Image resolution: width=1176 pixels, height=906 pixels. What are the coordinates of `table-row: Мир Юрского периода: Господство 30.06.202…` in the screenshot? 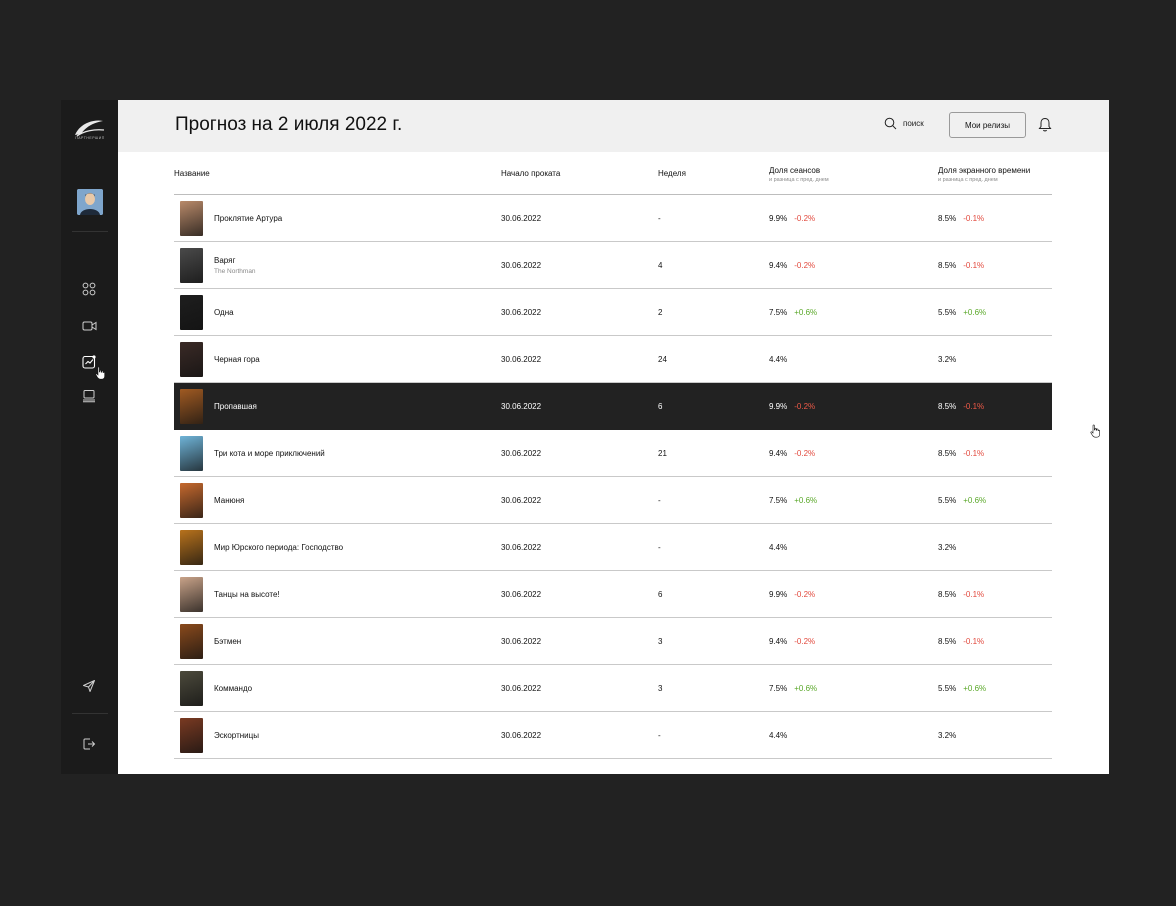 It's located at (613, 547).